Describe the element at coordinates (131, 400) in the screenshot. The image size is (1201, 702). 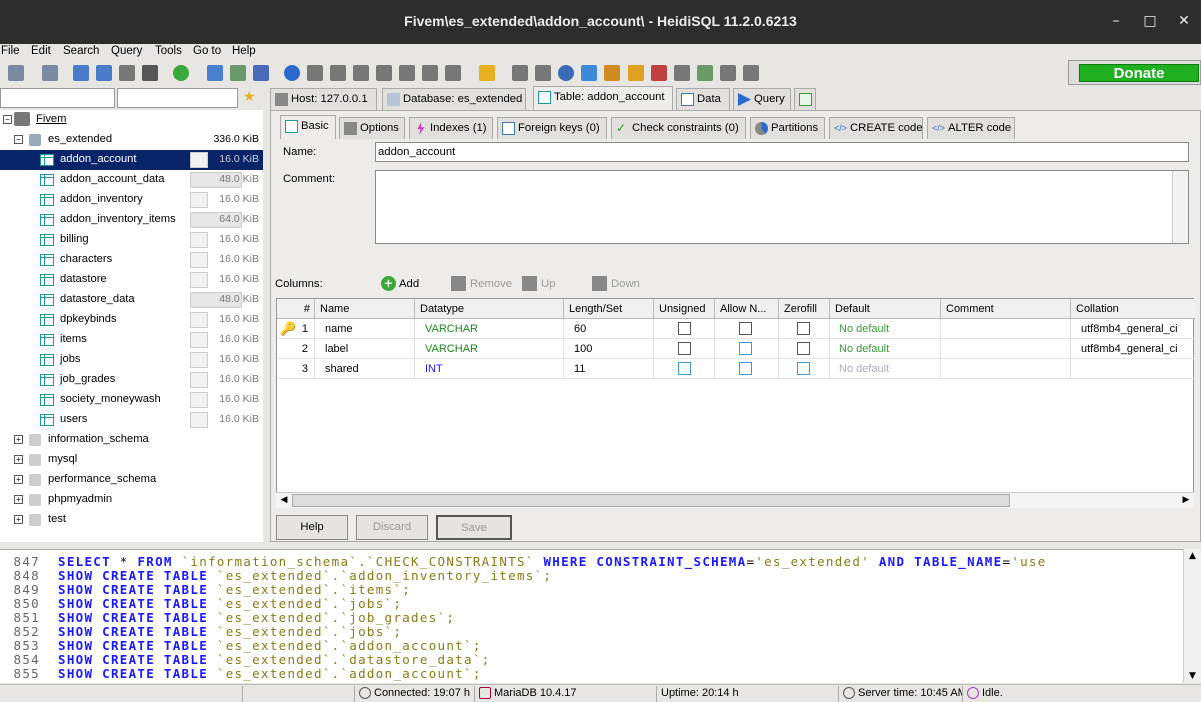
I see `tree-table-item: society_moneywash 16.0 KiB` at that location.